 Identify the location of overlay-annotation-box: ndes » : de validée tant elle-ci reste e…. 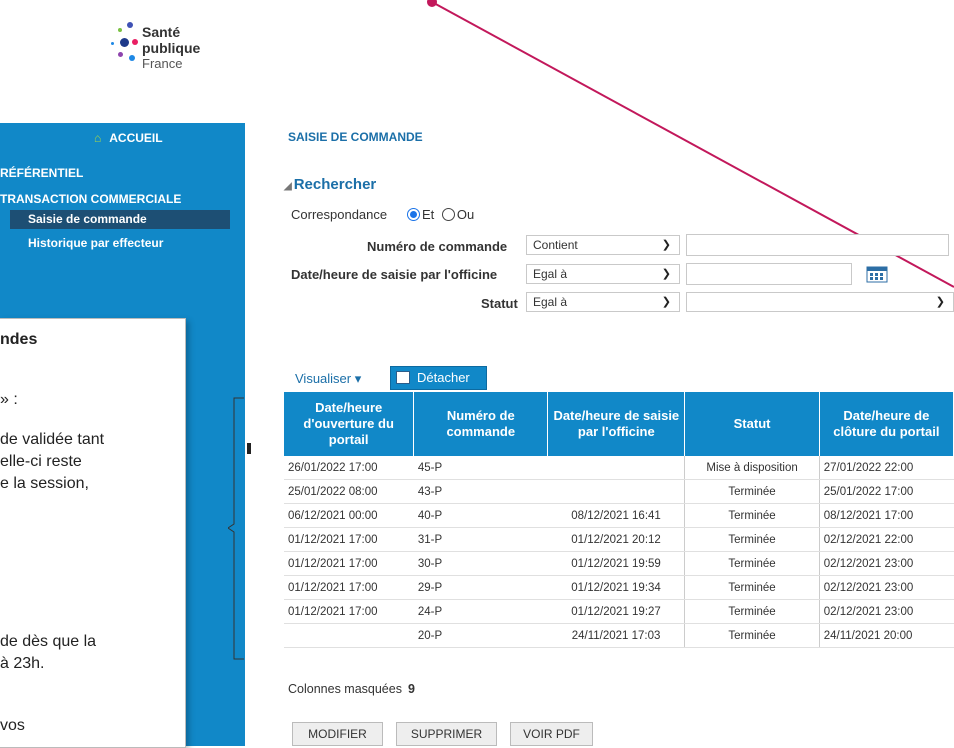
(93, 533).